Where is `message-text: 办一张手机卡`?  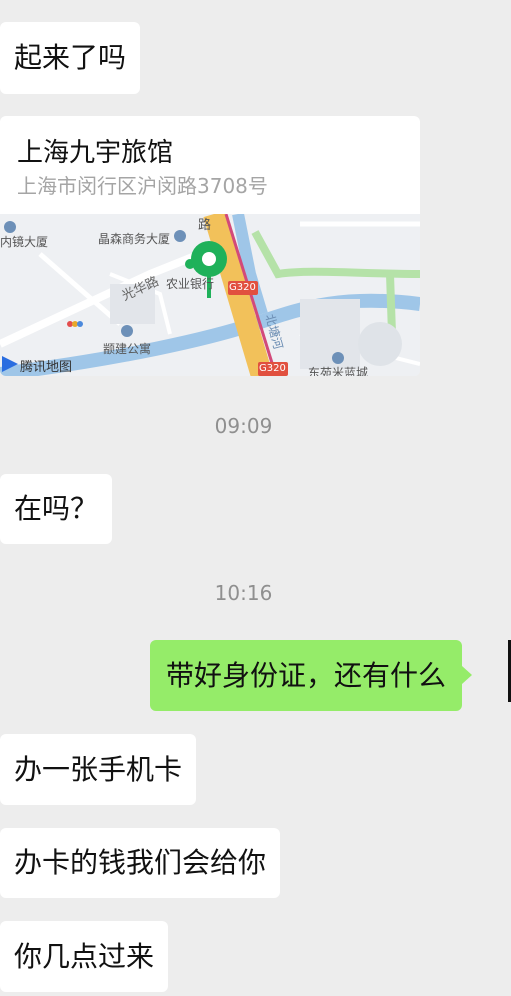 message-text: 办一张手机卡 is located at coordinates (98, 769).